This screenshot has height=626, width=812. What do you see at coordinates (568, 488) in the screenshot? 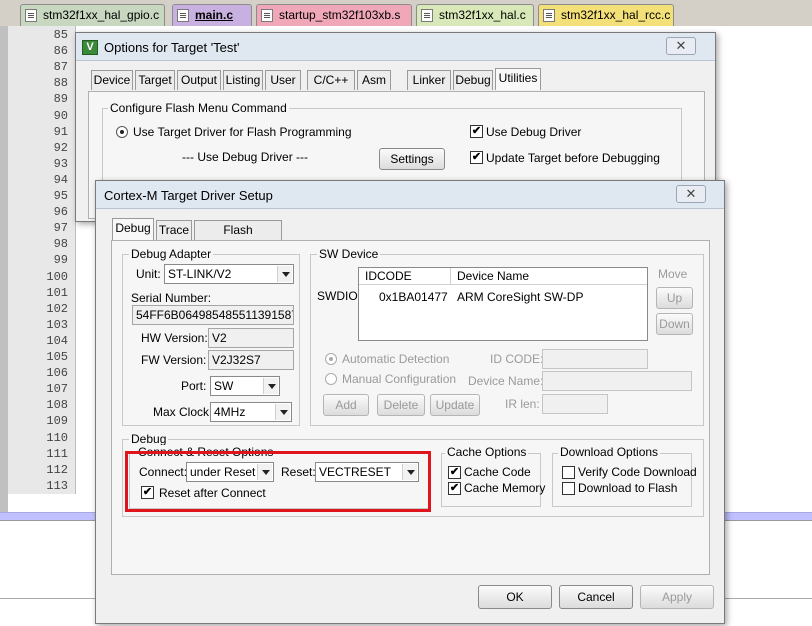
I see `download-to-flash-checkbox` at bounding box center [568, 488].